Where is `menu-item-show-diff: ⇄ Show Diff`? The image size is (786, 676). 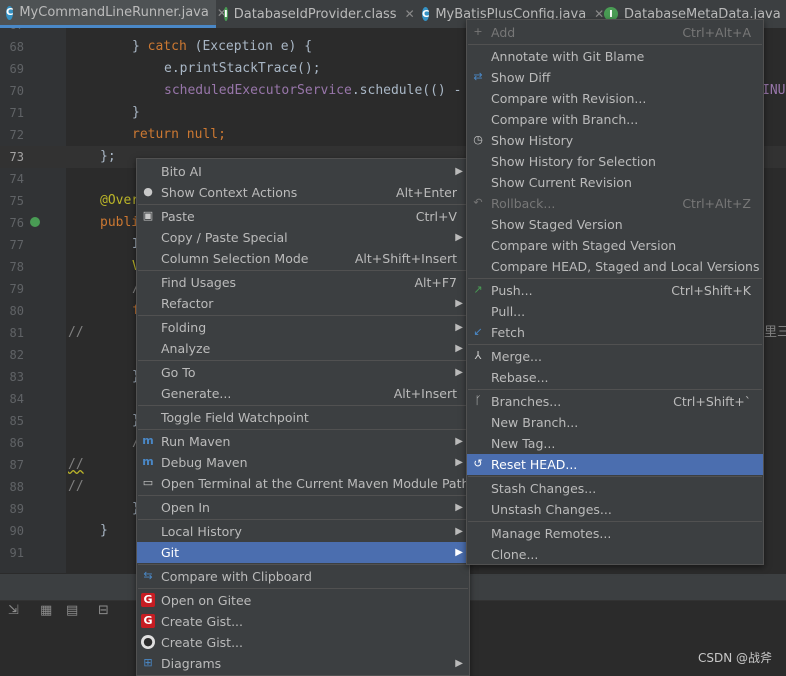 menu-item-show-diff: ⇄ Show Diff is located at coordinates (615, 77).